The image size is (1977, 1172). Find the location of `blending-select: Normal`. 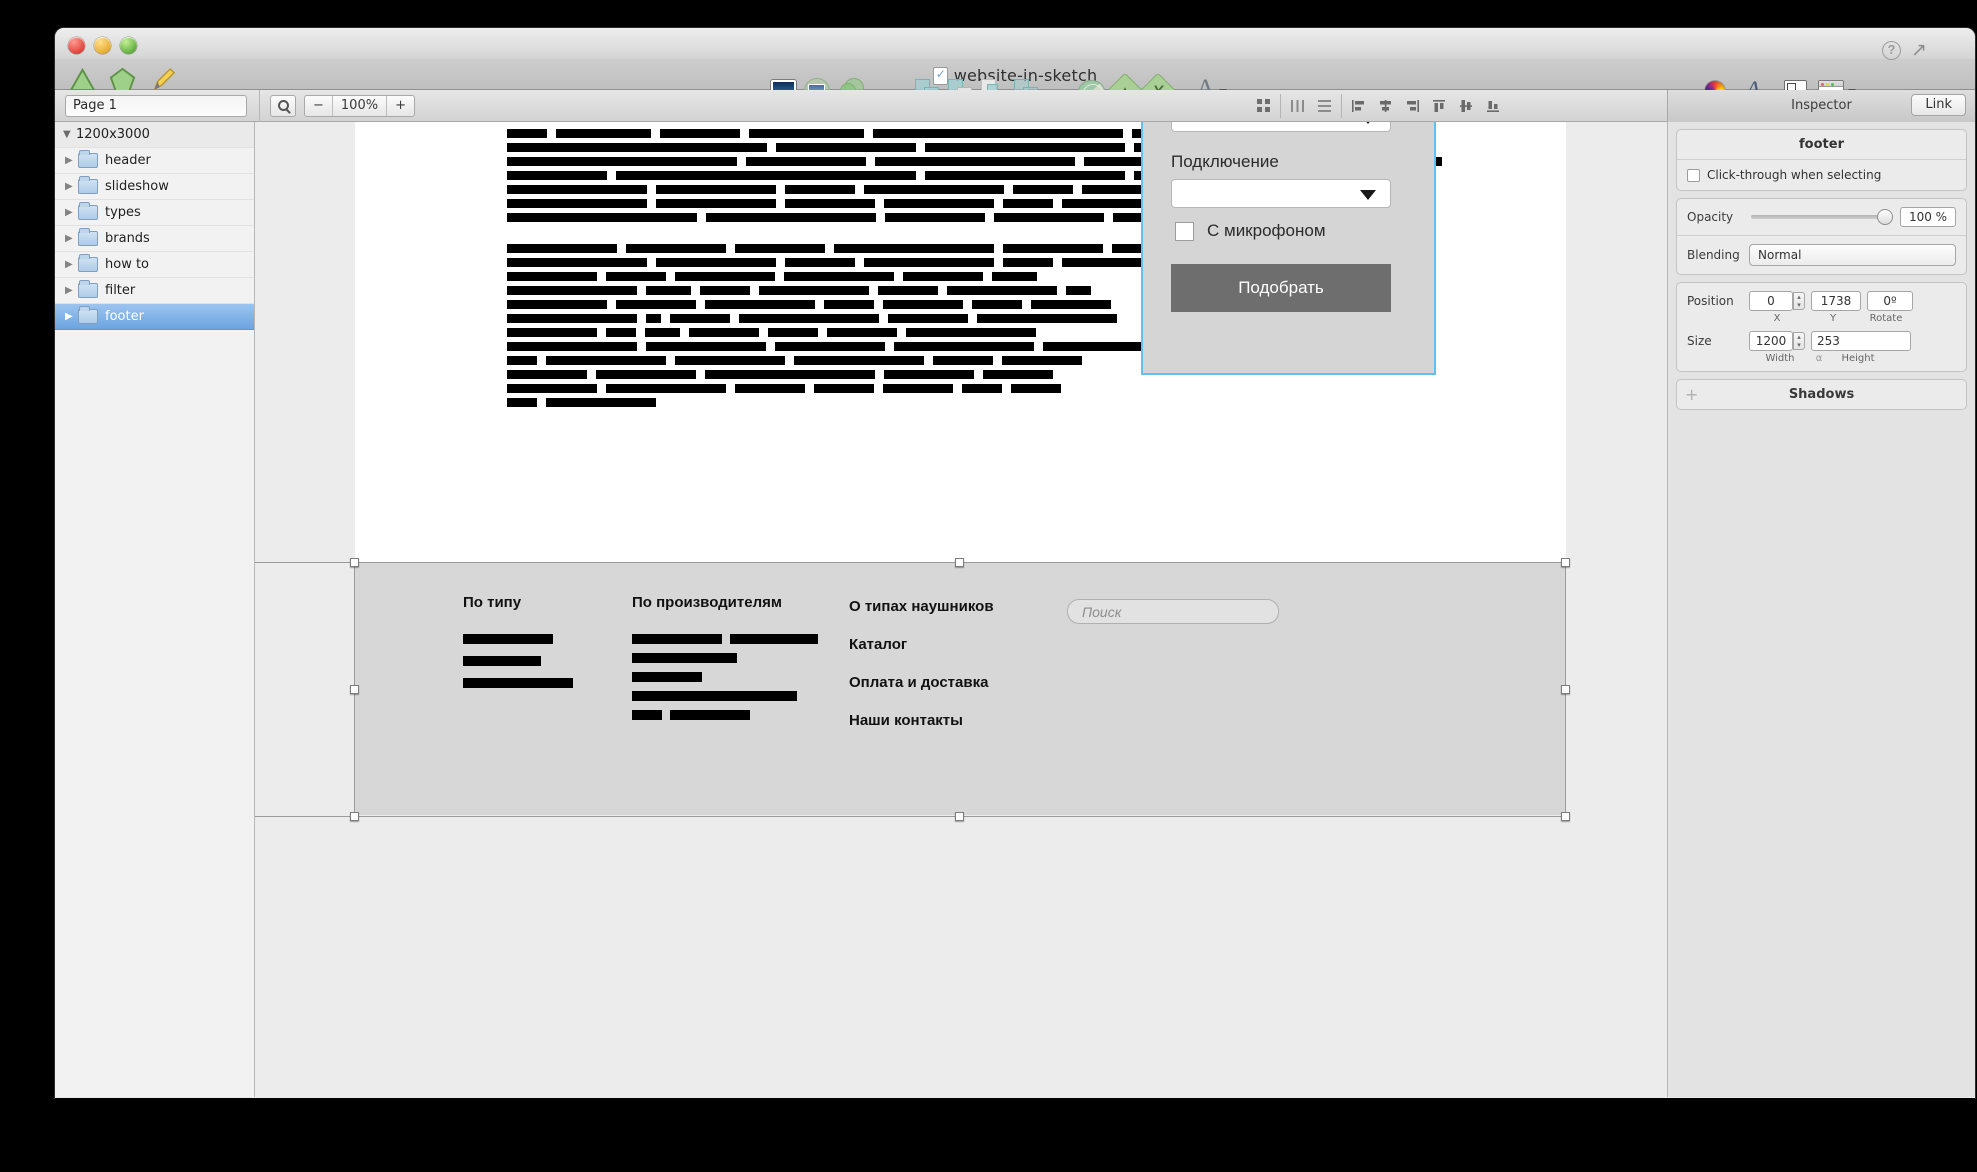

blending-select: Normal is located at coordinates (1852, 255).